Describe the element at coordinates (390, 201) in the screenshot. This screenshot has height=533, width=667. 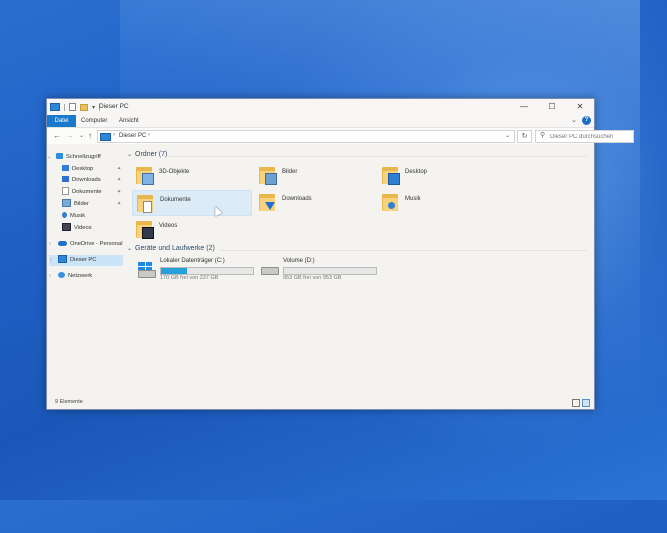
I see `folder-music-icon` at that location.